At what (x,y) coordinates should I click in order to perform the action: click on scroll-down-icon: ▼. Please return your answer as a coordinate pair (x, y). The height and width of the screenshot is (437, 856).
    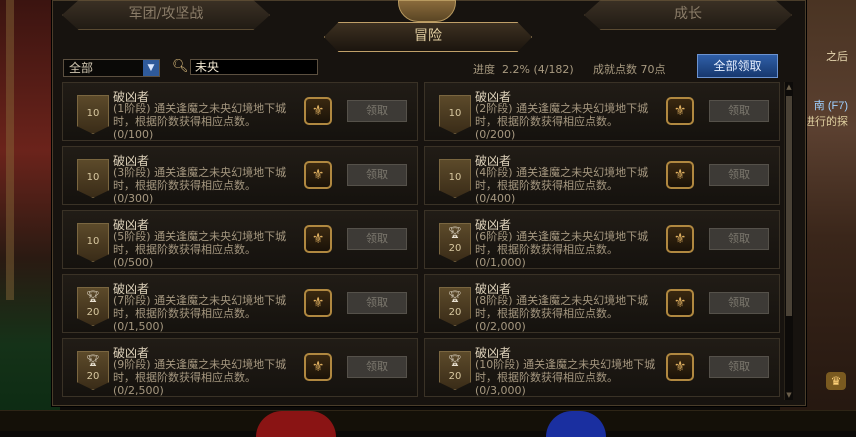
    Looking at the image, I should click on (789, 395).